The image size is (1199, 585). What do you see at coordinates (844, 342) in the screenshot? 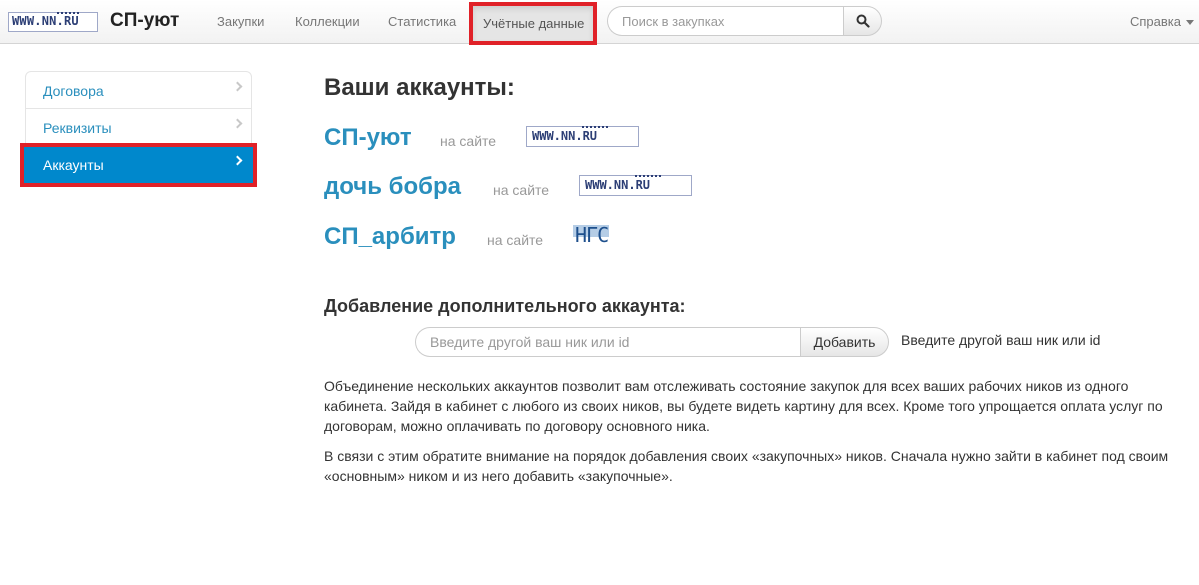
I see `add-account-button: Добавить` at bounding box center [844, 342].